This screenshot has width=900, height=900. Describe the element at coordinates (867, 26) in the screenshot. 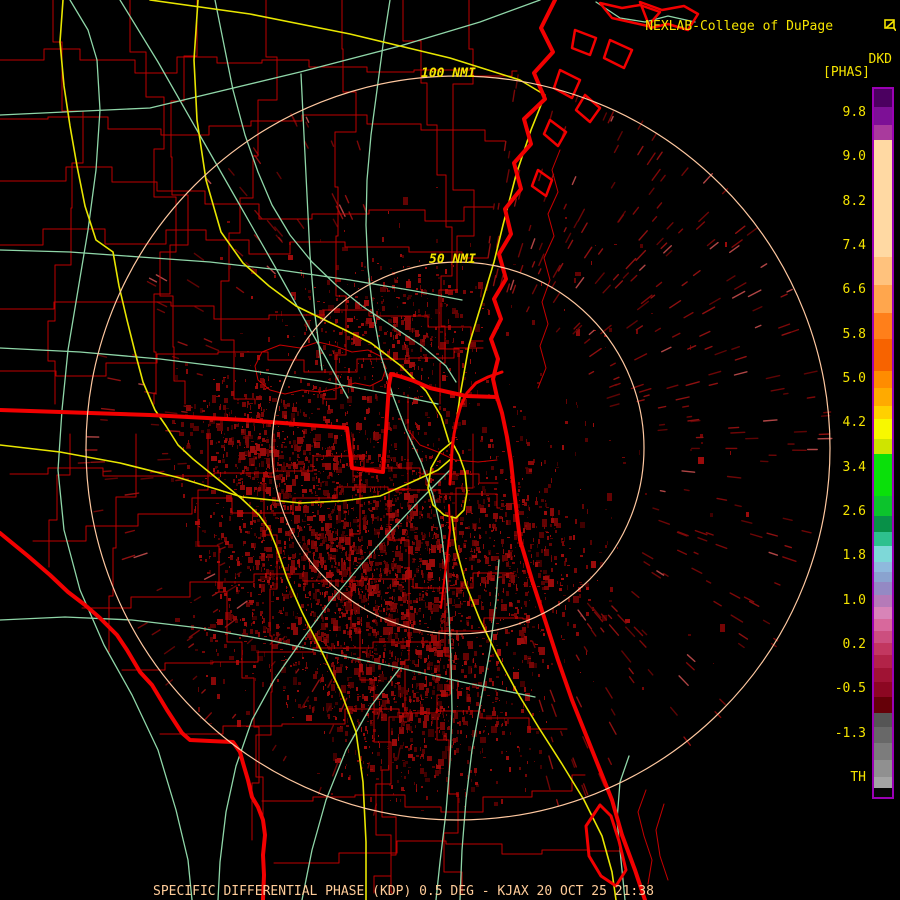

I see `station-flag-icon` at that location.